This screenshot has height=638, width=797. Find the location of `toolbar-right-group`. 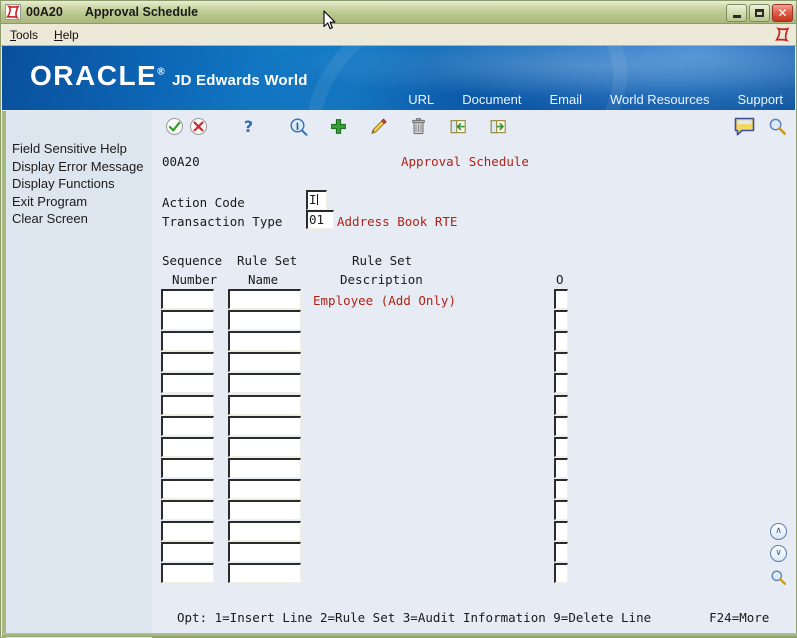

toolbar-right-group is located at coordinates (760, 126).